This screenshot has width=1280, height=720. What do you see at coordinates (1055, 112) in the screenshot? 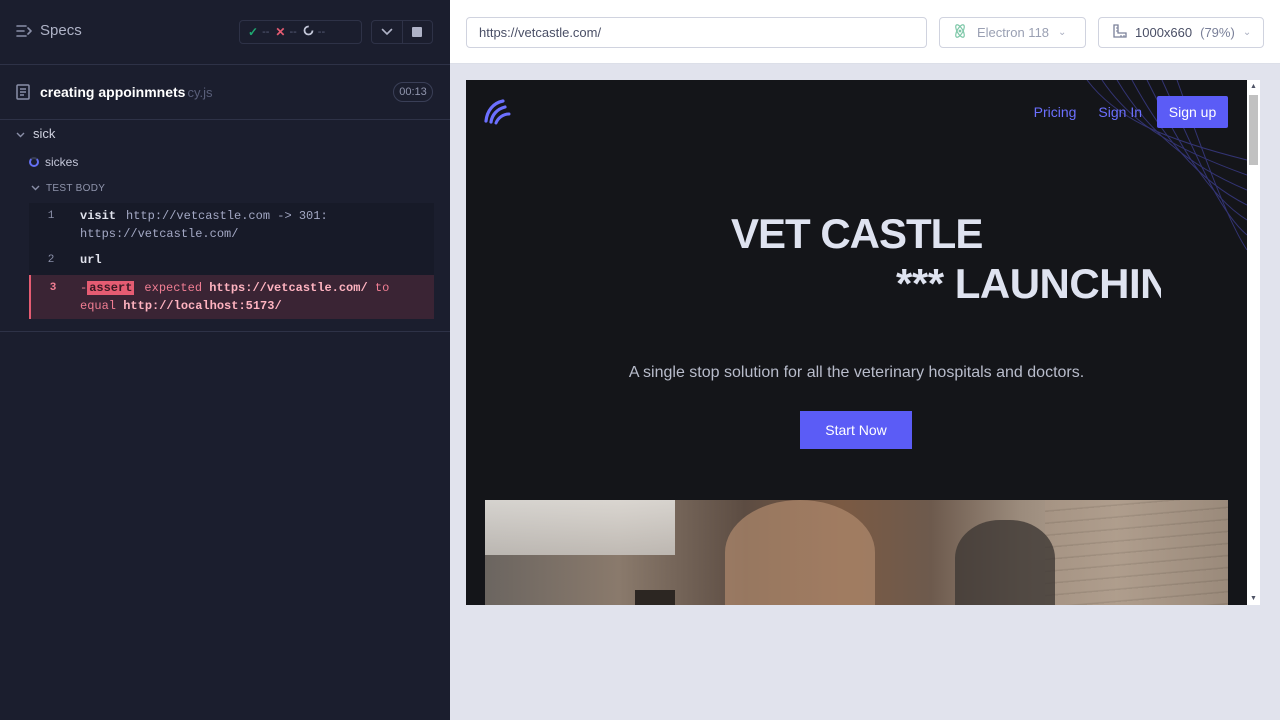
I see `nav-pricing-link: Pricing` at bounding box center [1055, 112].